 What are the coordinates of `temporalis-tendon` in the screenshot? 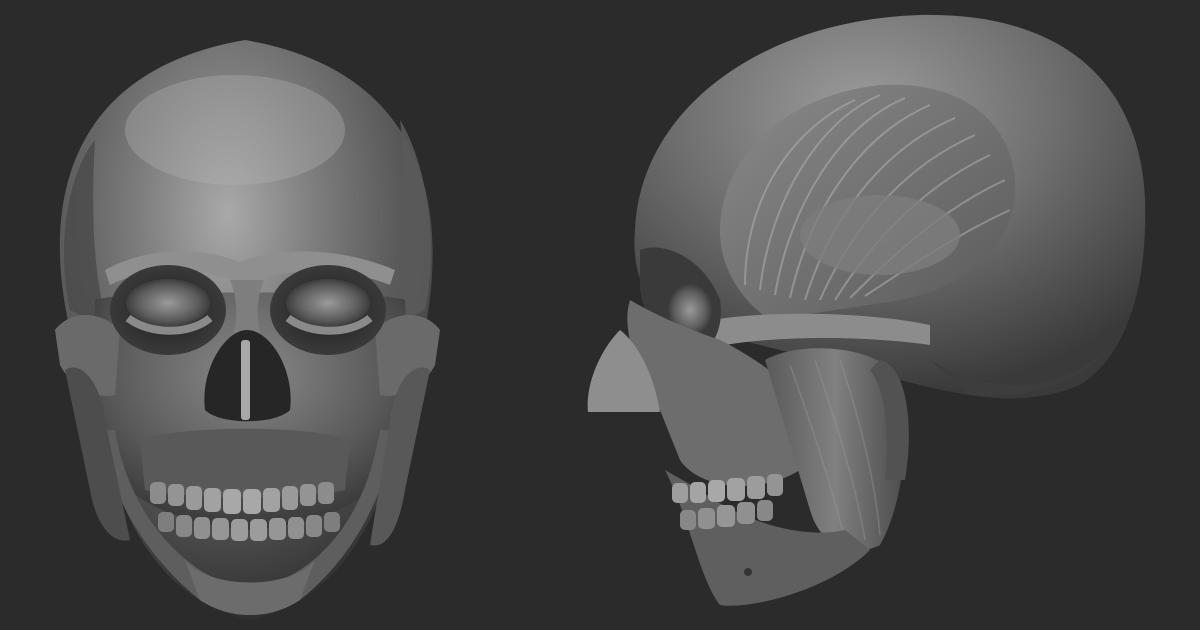 It's located at (880, 235).